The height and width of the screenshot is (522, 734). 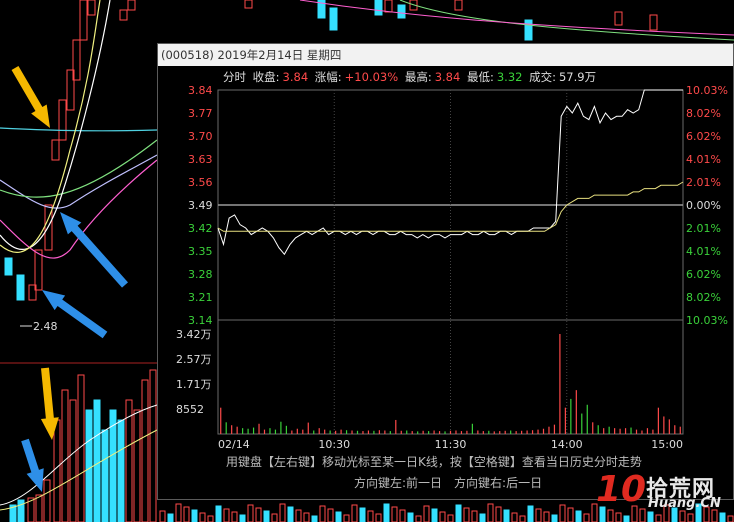 I want to click on y-tick-left: 3.42, so click(x=200, y=228).